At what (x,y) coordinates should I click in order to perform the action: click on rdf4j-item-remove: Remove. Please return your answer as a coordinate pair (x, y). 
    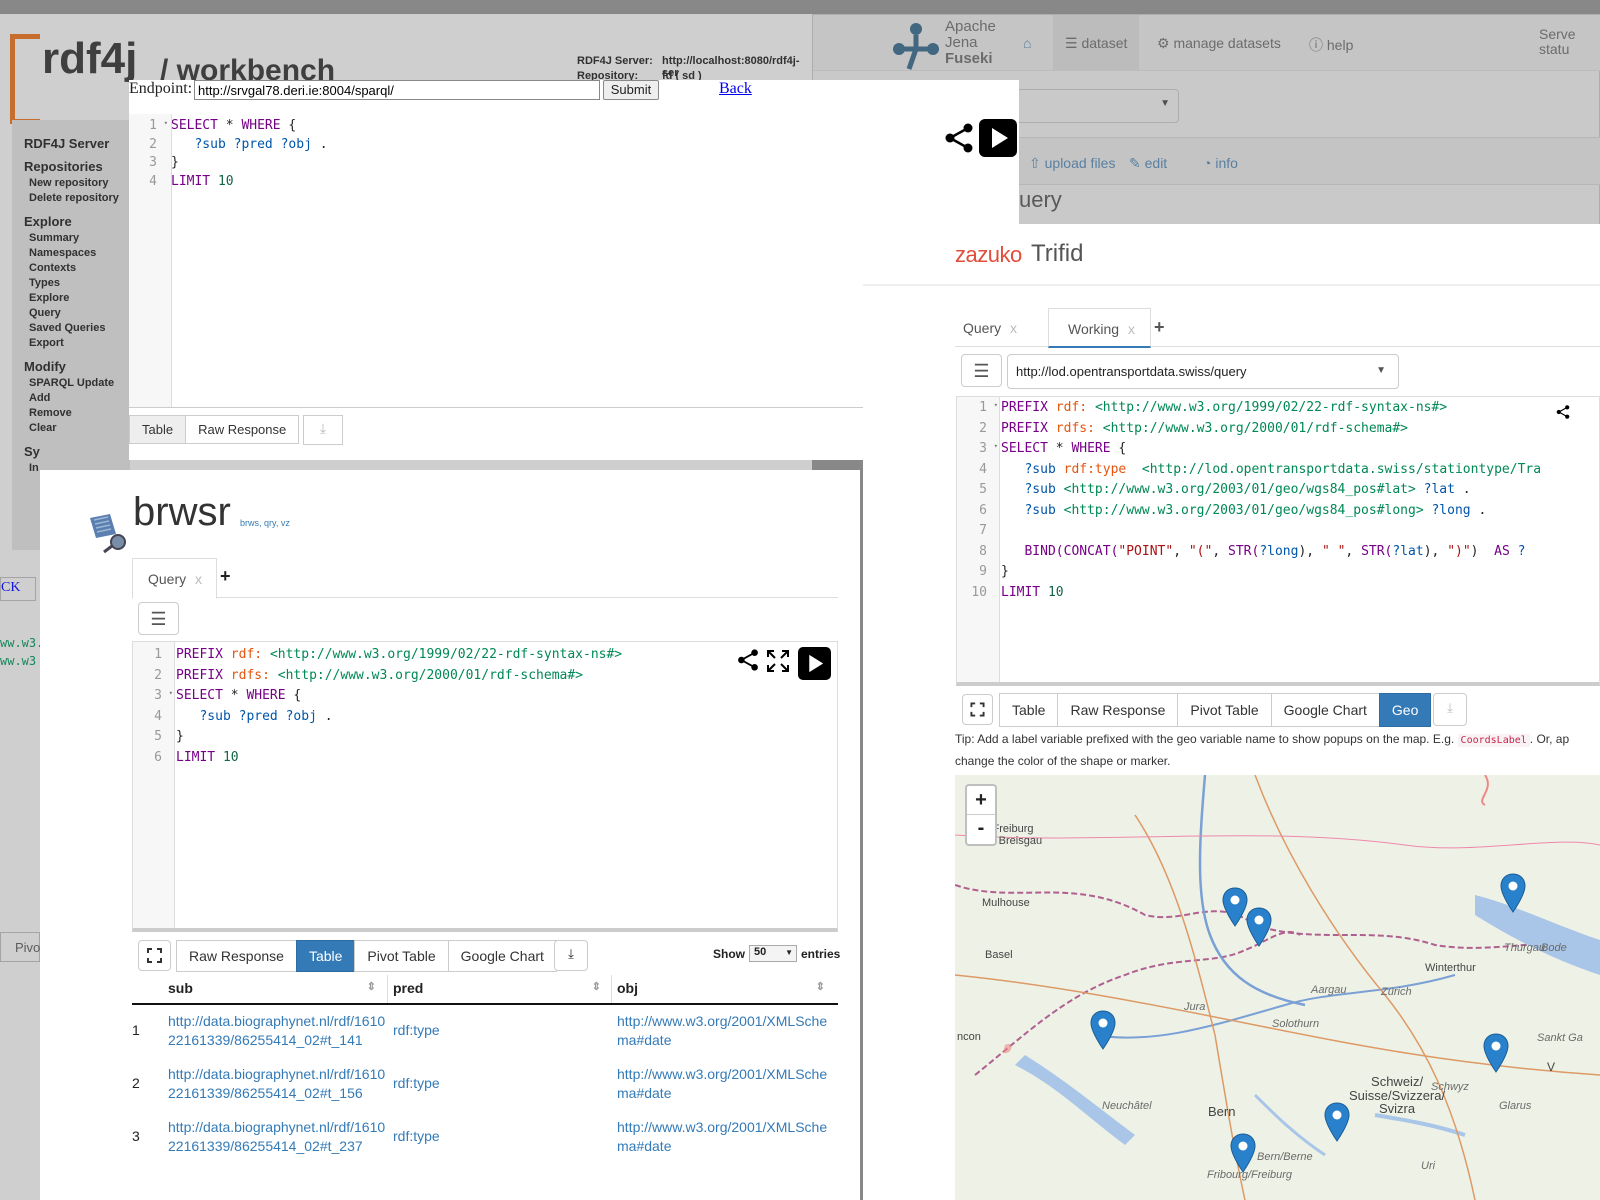
    Looking at the image, I should click on (71, 413).